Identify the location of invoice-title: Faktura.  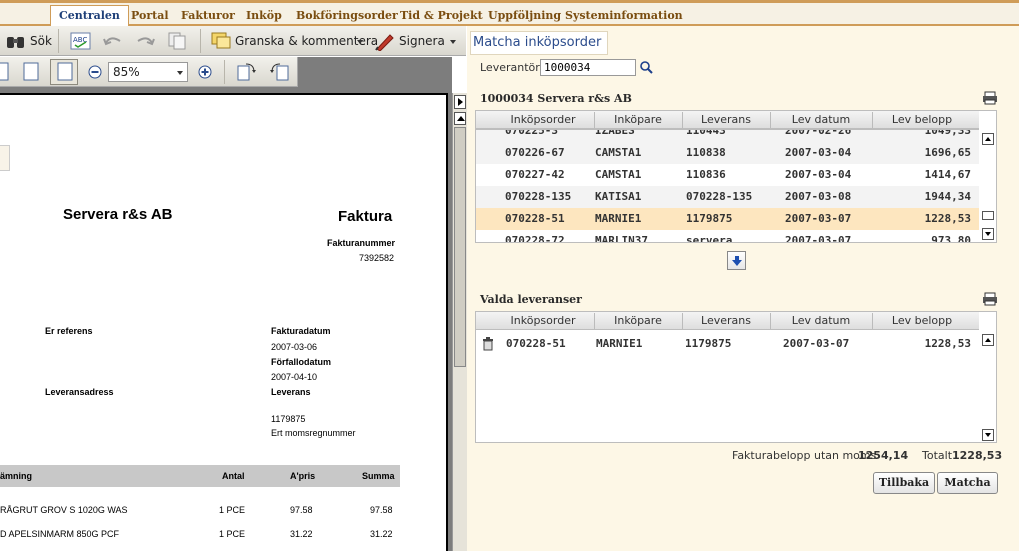
(365, 216).